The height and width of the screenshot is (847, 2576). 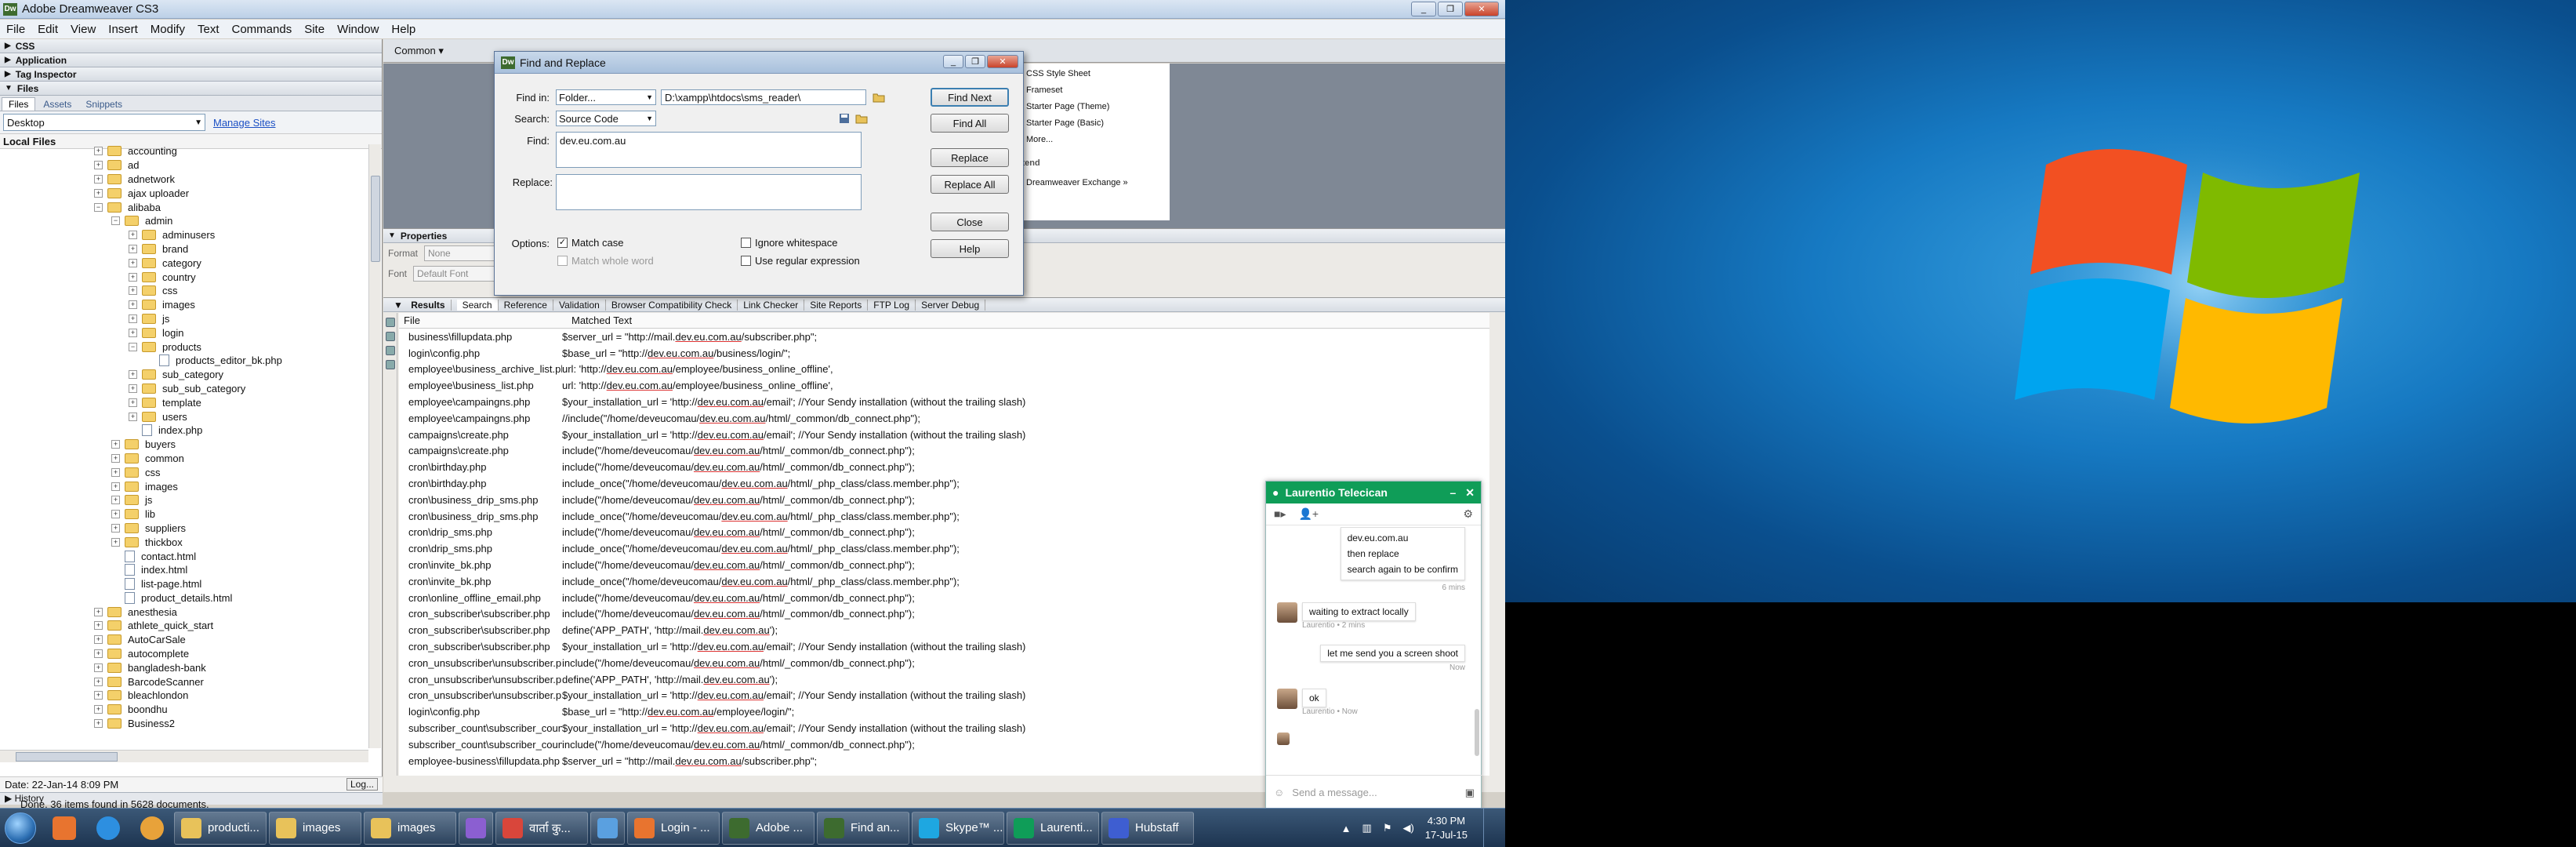 What do you see at coordinates (191, 89) in the screenshot?
I see `files-panel-header: ▼ Files` at bounding box center [191, 89].